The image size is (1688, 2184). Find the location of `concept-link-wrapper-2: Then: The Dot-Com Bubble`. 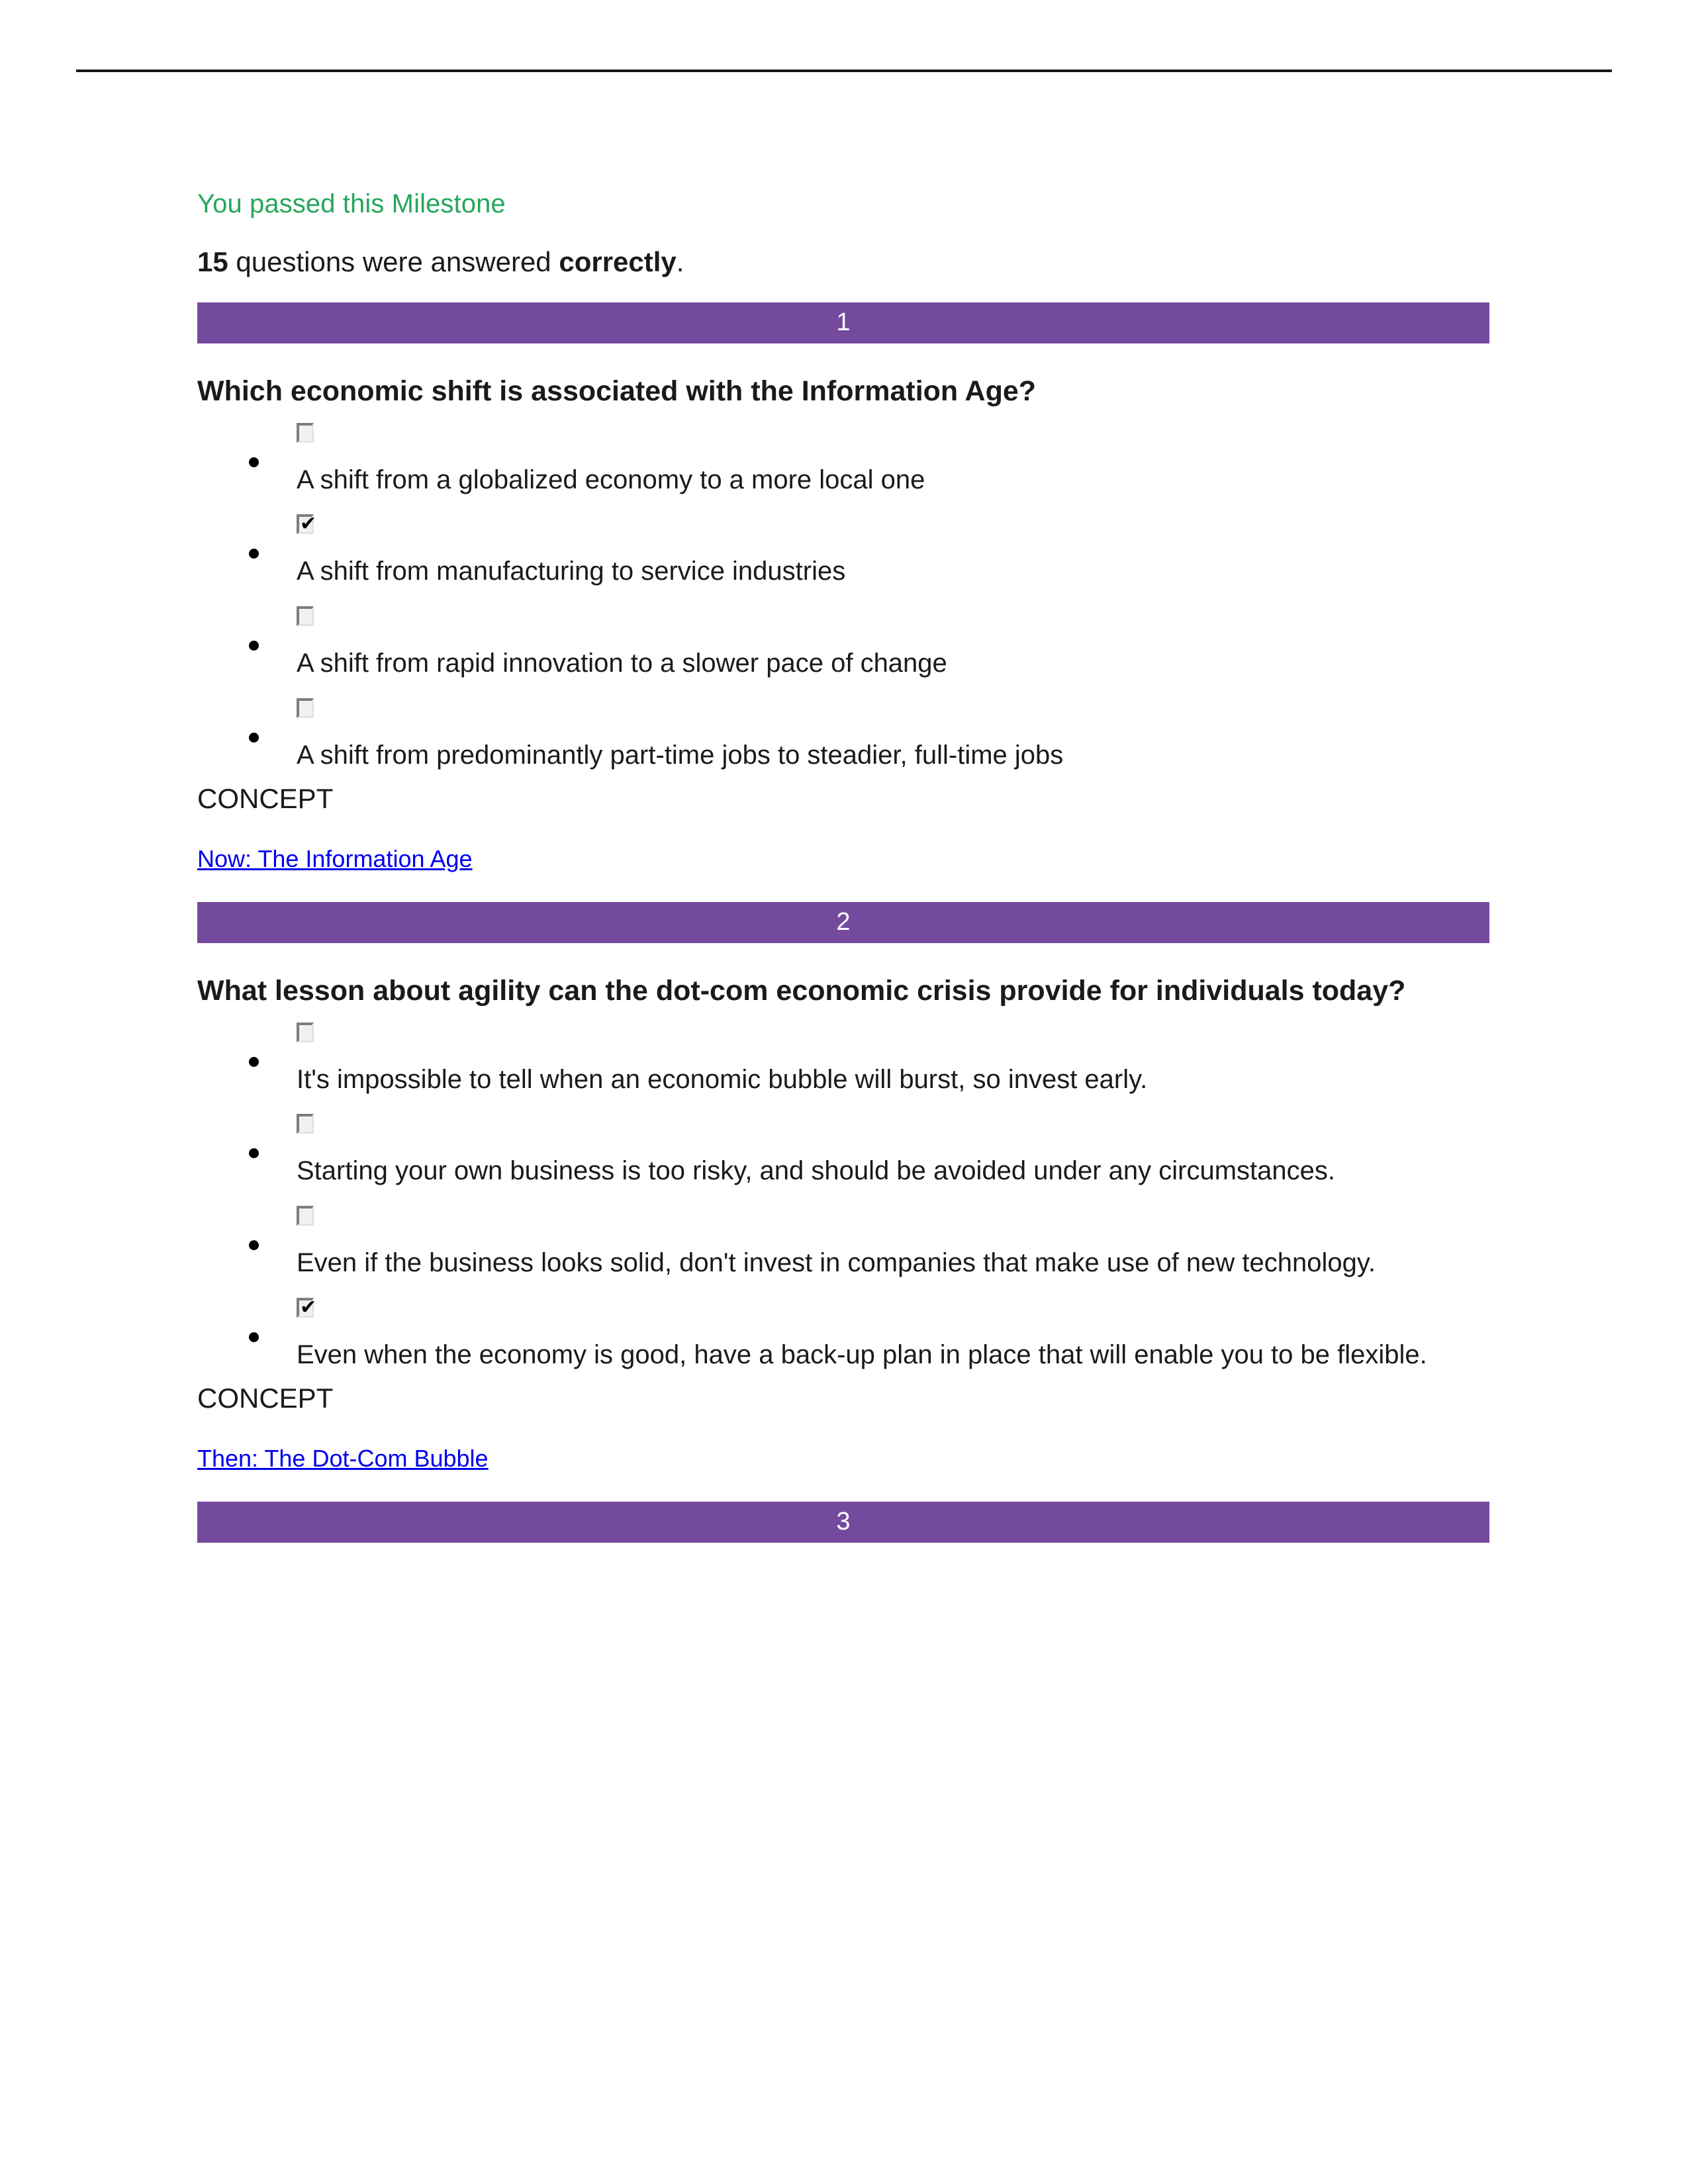

concept-link-wrapper-2: Then: The Dot-Com Bubble is located at coordinates (846, 1459).